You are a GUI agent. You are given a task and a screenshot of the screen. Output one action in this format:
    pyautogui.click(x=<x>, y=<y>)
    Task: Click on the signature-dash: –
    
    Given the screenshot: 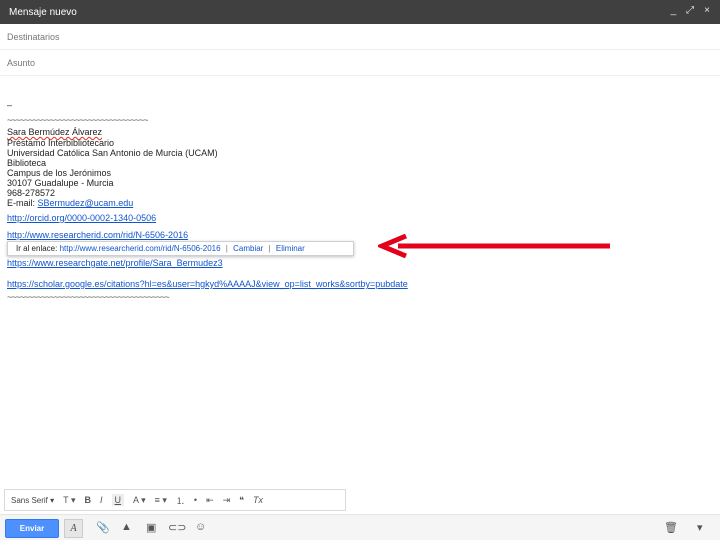 What is the action you would take?
    pyautogui.click(x=10, y=105)
    